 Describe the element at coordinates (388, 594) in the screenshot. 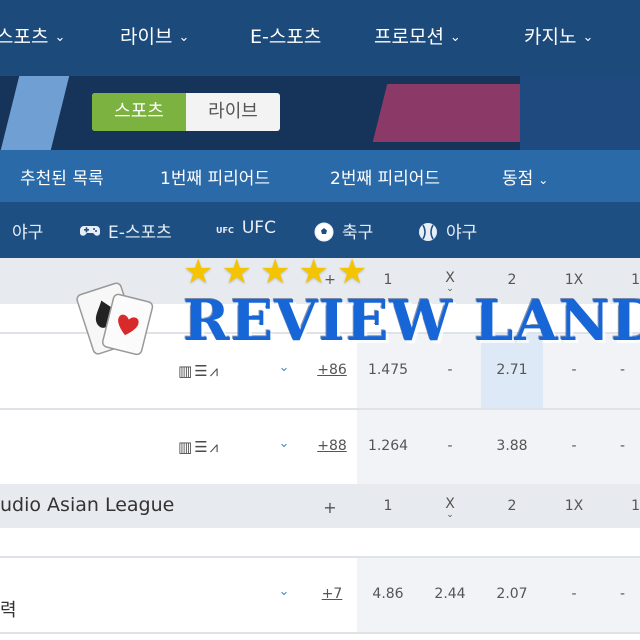

I see `odds-1: 4.86` at that location.